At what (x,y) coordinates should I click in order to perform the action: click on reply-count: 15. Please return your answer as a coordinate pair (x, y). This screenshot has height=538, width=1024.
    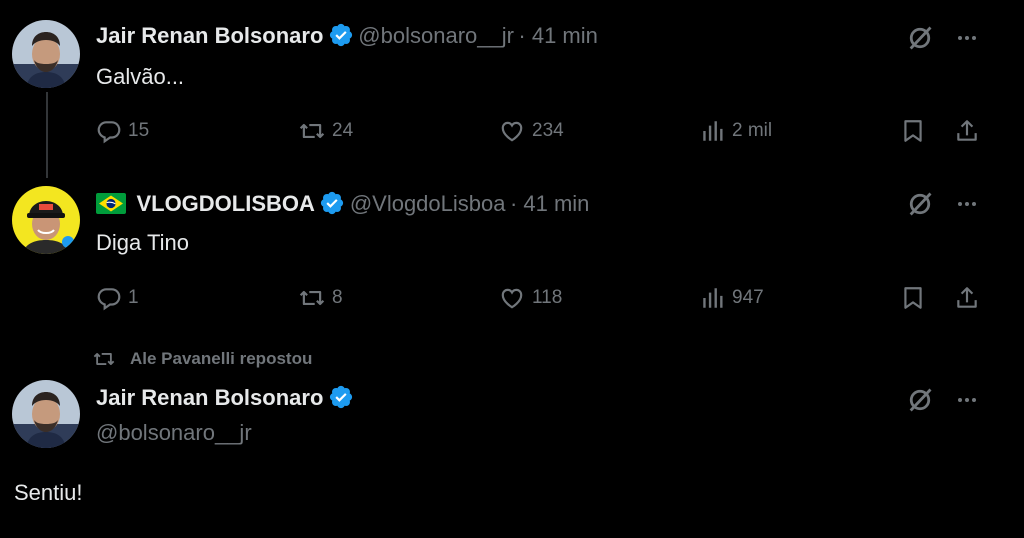
    Looking at the image, I should click on (139, 130).